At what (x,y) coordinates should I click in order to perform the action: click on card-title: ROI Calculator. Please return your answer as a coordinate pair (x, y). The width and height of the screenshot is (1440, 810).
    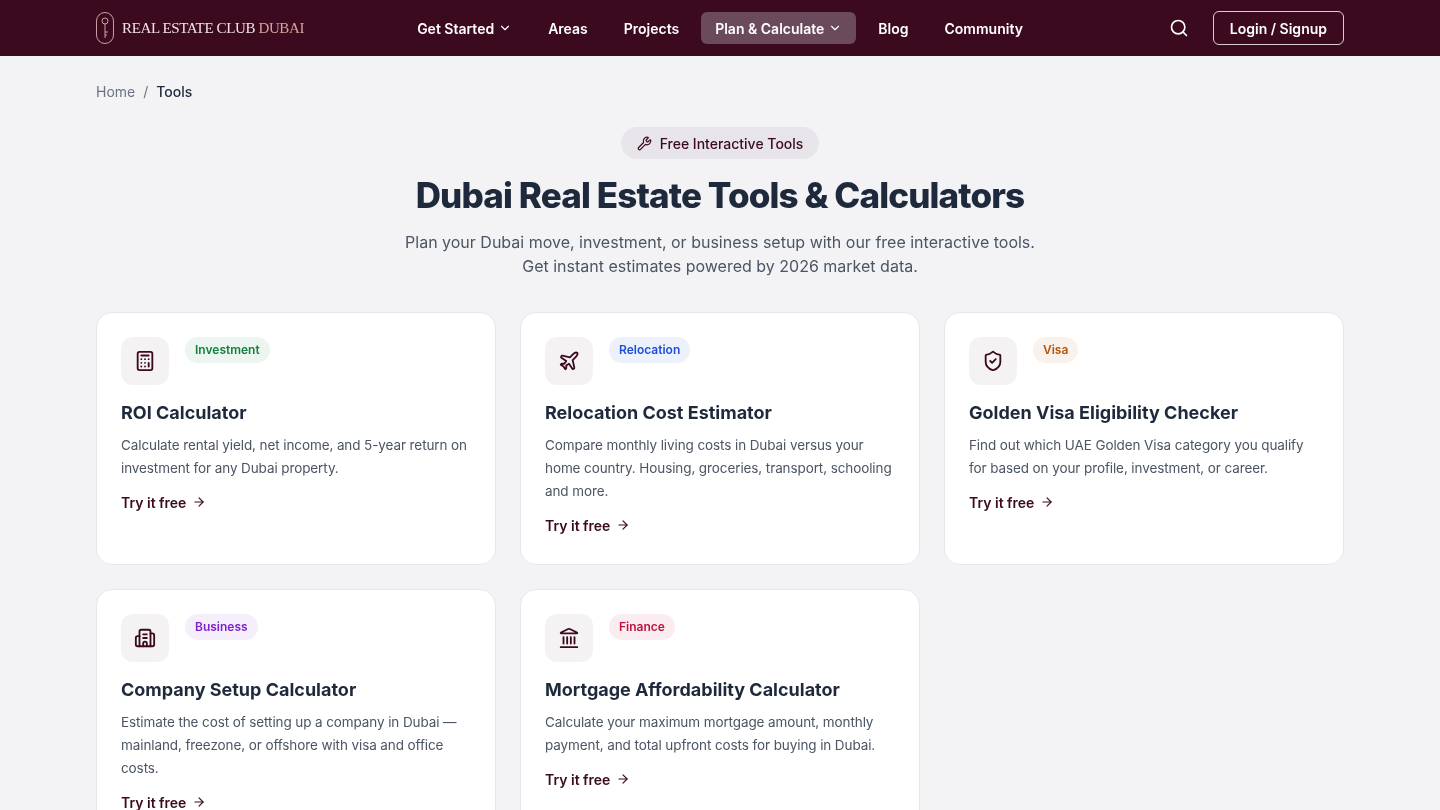
    Looking at the image, I should click on (184, 412).